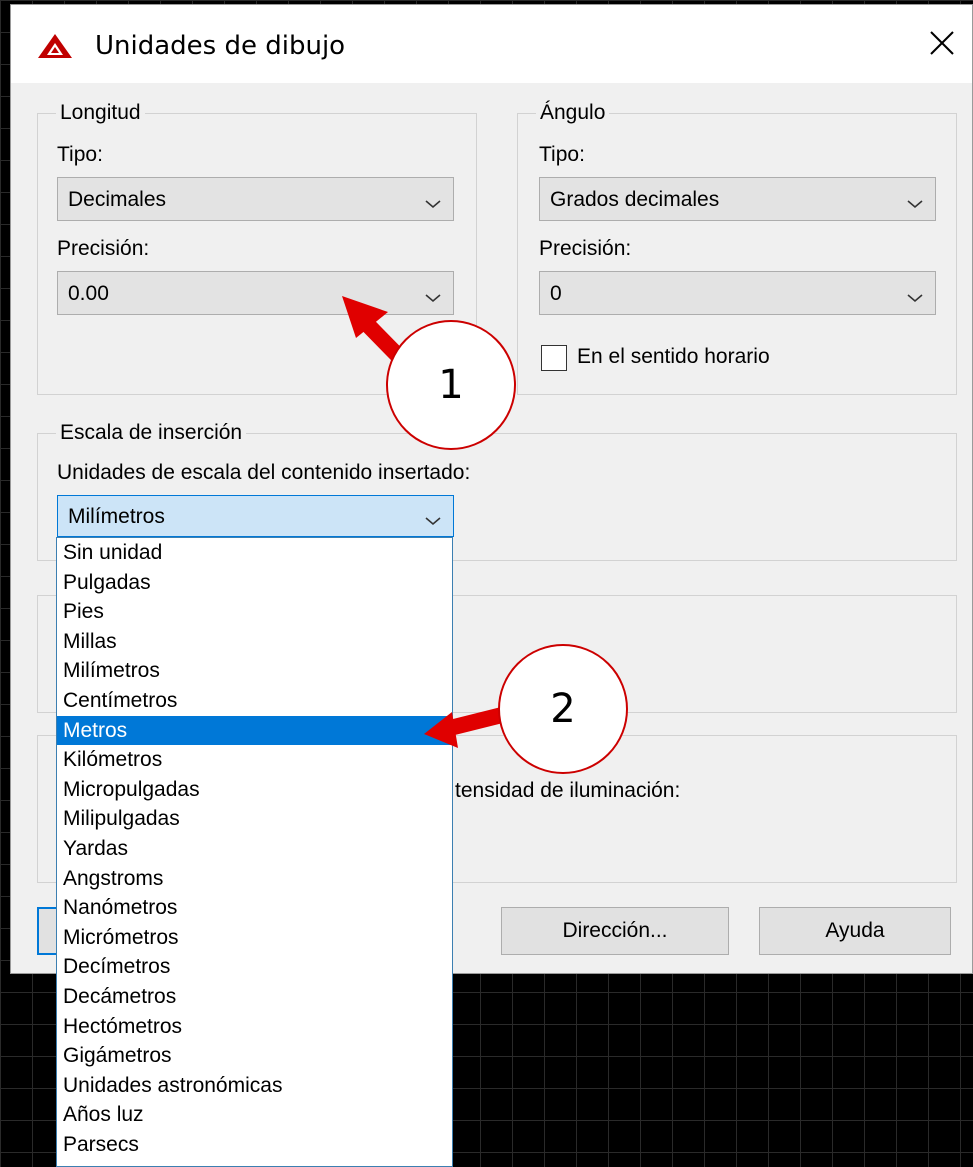 This screenshot has width=973, height=1167. What do you see at coordinates (254, 1086) in the screenshot?
I see `dropdown-option: Unidades astronómicas` at bounding box center [254, 1086].